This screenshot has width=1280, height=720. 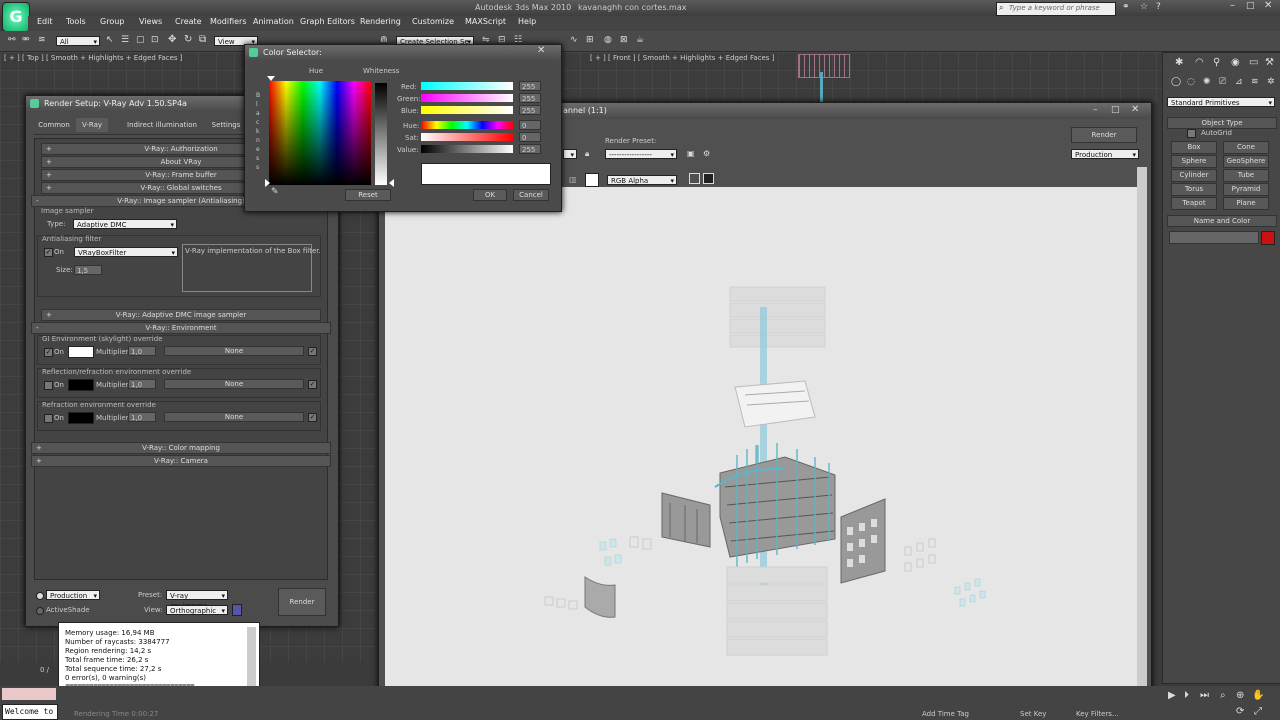 What do you see at coordinates (1115, 110) in the screenshot?
I see `frame-maximize-button: □` at bounding box center [1115, 110].